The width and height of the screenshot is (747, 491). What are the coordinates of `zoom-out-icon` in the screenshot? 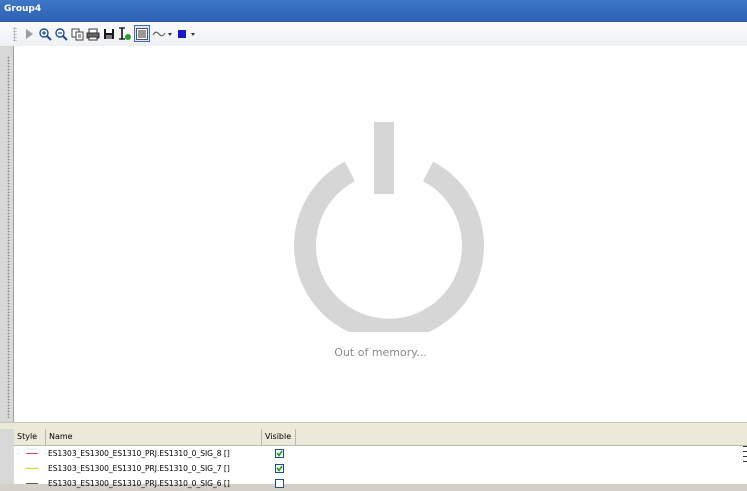 It's located at (61, 34).